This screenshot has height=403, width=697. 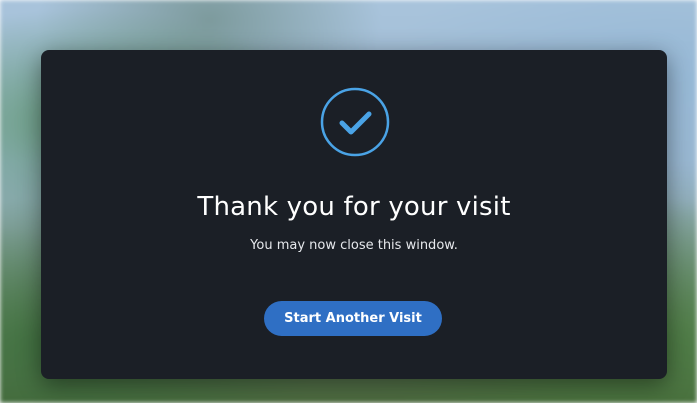 What do you see at coordinates (354, 207) in the screenshot?
I see `dialog-title: Thank you for your visit` at bounding box center [354, 207].